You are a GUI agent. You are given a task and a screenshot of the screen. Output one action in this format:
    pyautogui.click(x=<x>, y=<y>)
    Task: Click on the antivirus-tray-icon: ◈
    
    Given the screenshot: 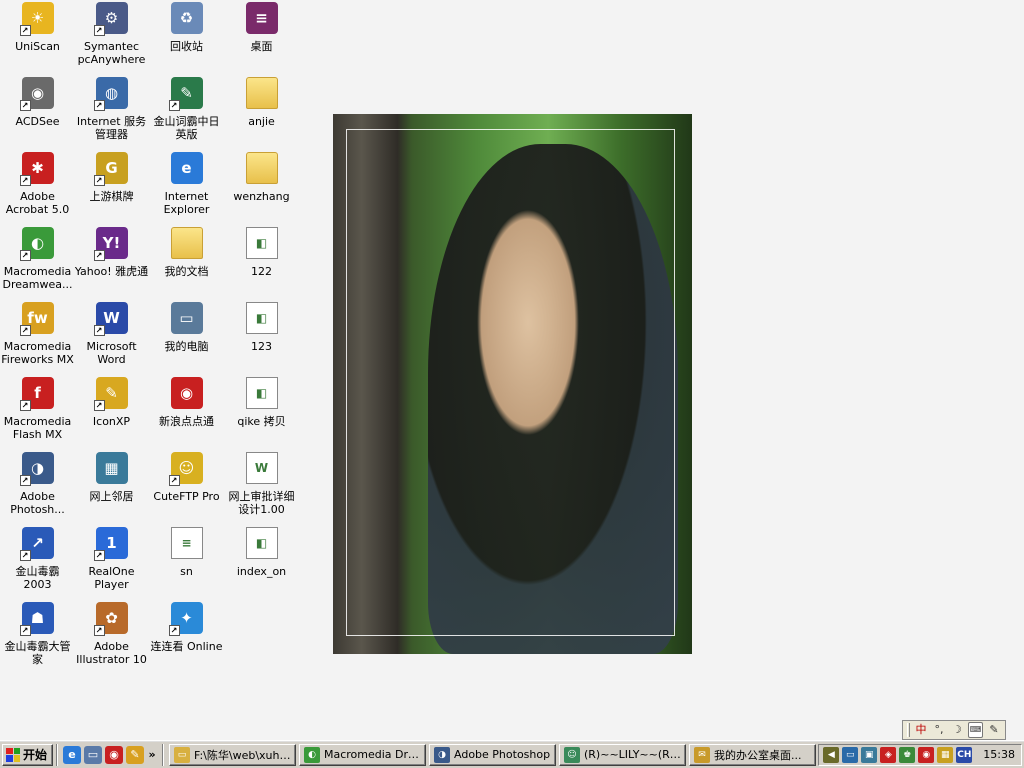 What is the action you would take?
    pyautogui.click(x=888, y=754)
    